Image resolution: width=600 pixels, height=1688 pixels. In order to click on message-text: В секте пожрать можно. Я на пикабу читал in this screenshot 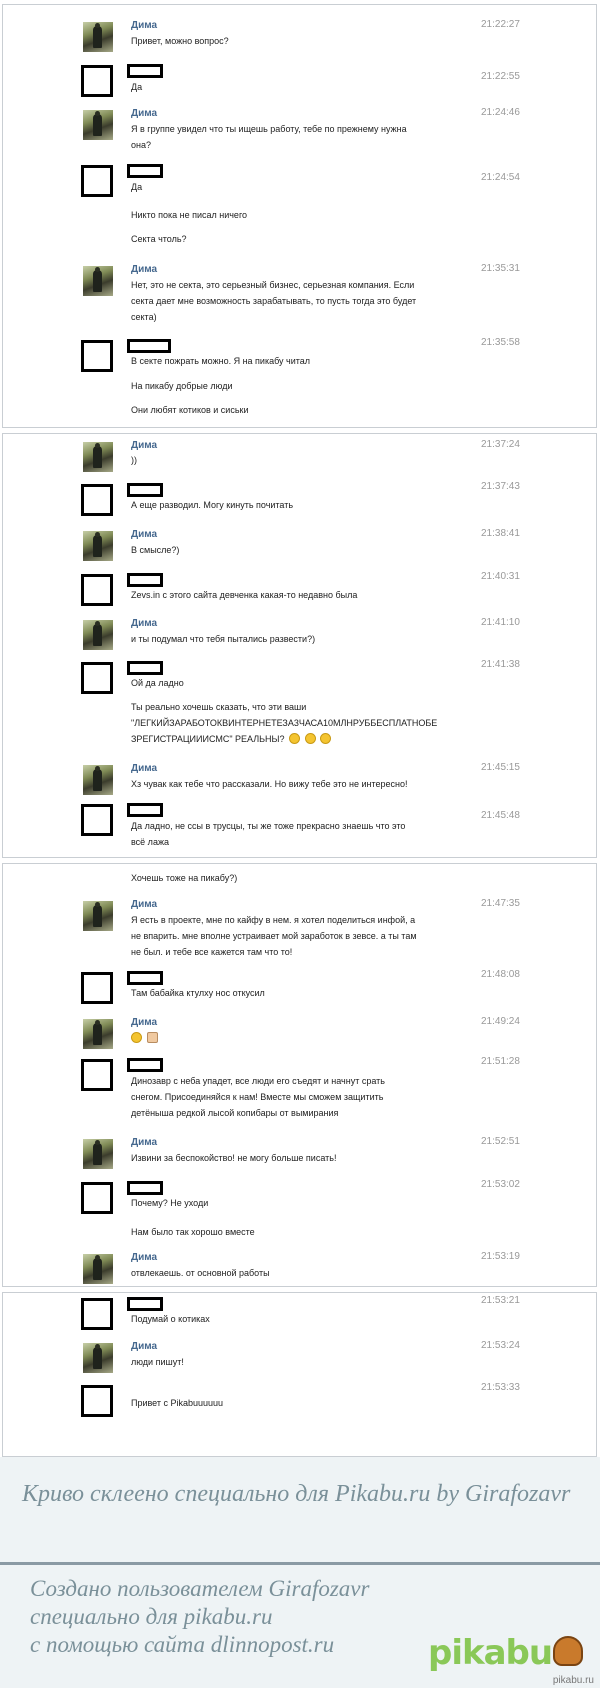, I will do `click(221, 361)`.